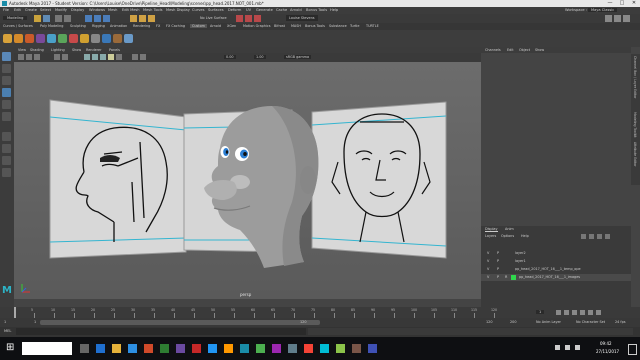 The width and height of the screenshot is (640, 360). What do you see at coordinates (215, 26) in the screenshot?
I see `shelf-tab-arnold: Arnold` at bounding box center [215, 26].